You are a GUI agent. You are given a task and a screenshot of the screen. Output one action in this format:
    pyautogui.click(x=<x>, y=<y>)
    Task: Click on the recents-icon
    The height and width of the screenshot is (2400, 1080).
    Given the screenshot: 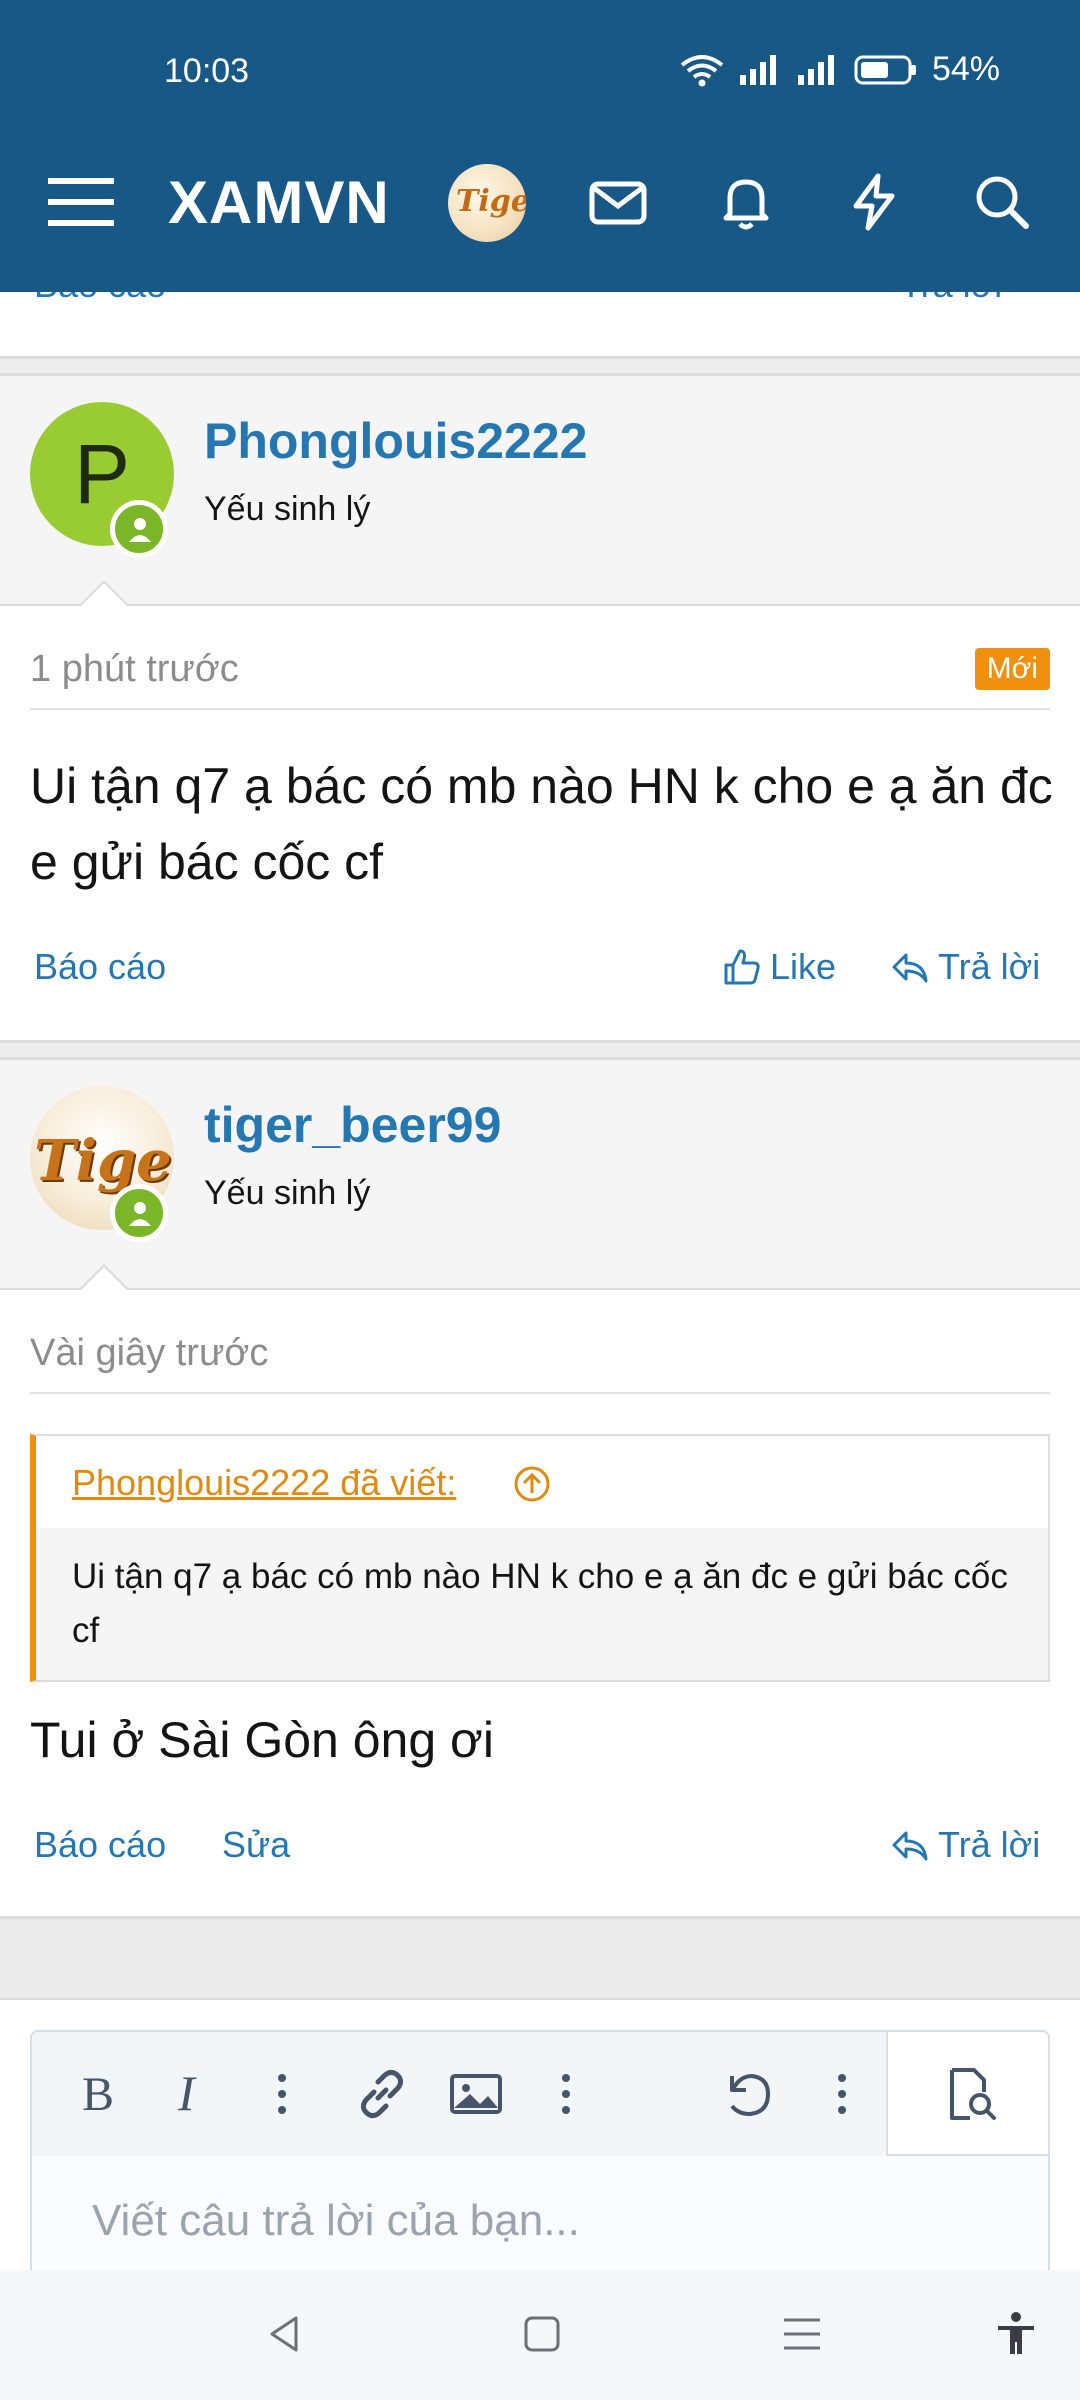 What is the action you would take?
    pyautogui.click(x=802, y=2334)
    